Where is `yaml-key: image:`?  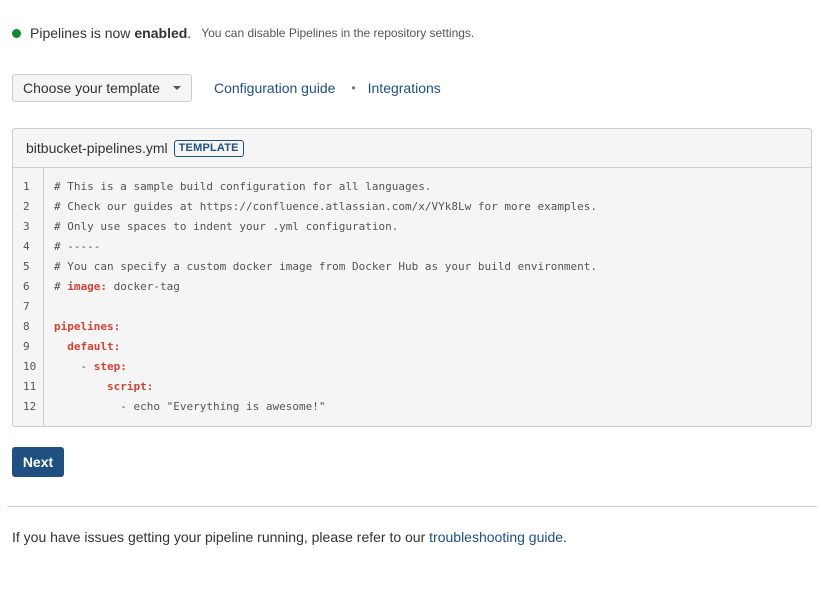 yaml-key: image: is located at coordinates (87, 286).